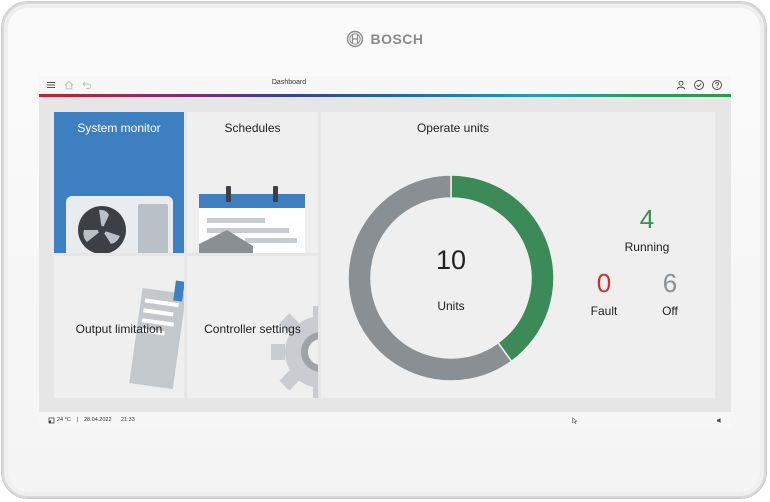 This screenshot has width=770, height=502. I want to click on fault-count: 0, so click(604, 283).